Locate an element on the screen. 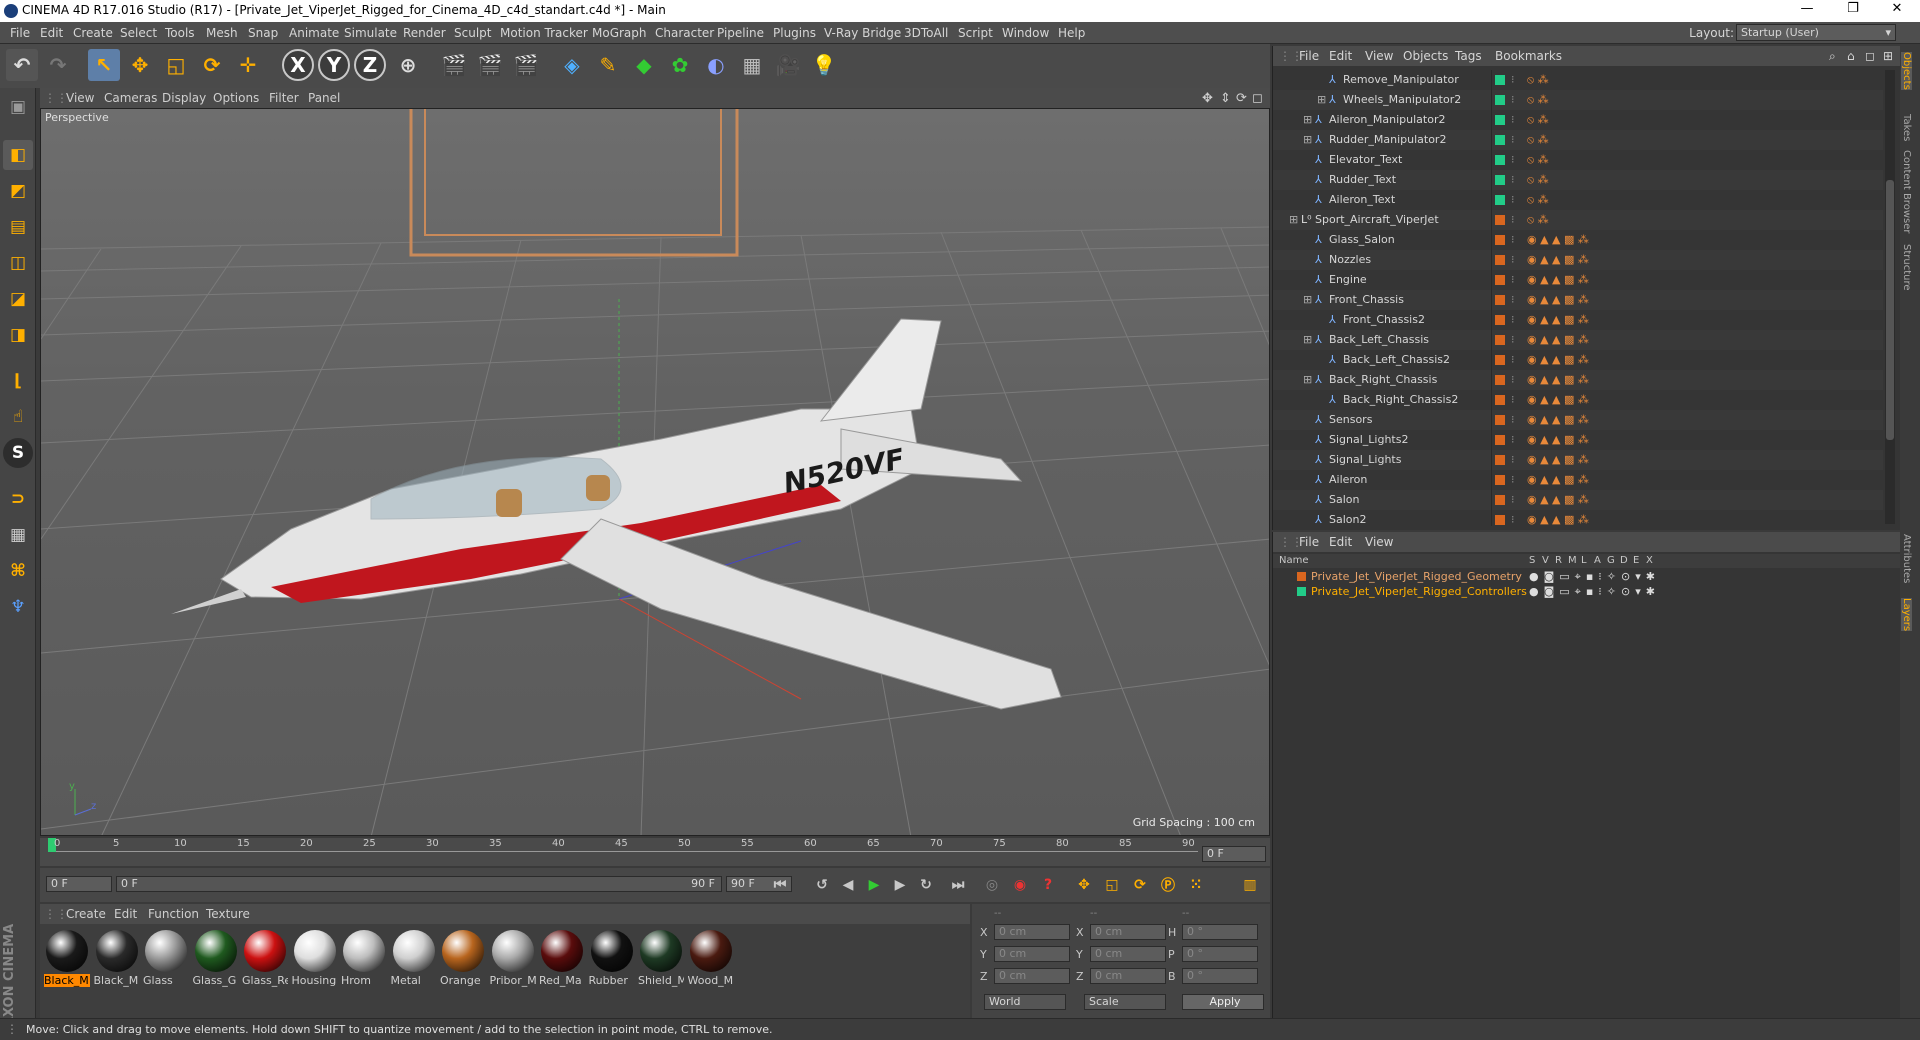 Image resolution: width=1920 pixels, height=1040 pixels. floor-environment-icon: ▦ is located at coordinates (752, 65).